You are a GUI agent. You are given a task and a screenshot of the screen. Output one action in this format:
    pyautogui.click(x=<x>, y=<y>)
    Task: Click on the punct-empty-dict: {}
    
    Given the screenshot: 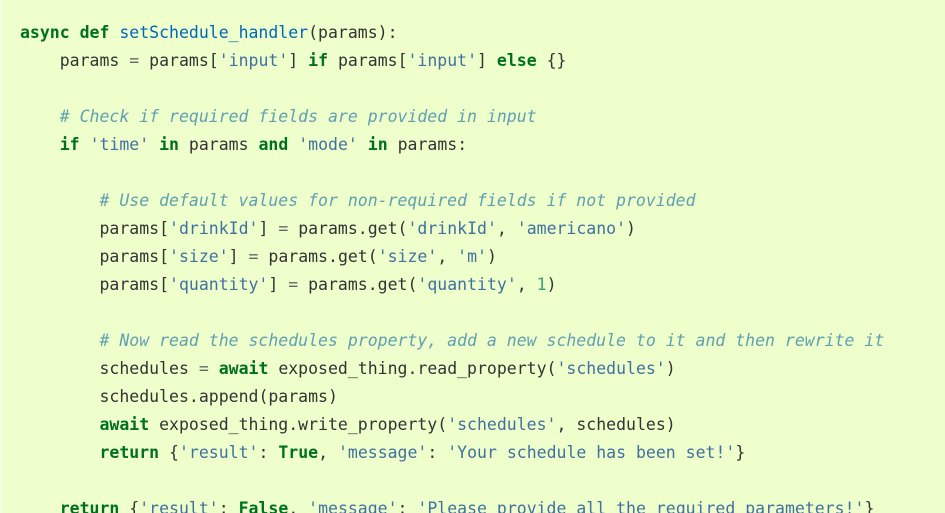 What is the action you would take?
    pyautogui.click(x=556, y=60)
    